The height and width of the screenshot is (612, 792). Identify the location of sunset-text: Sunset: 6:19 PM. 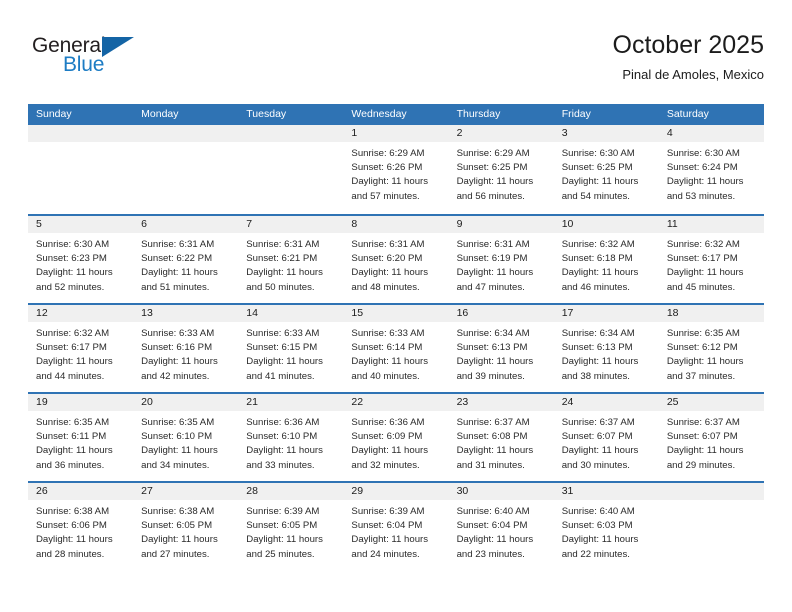
(492, 259).